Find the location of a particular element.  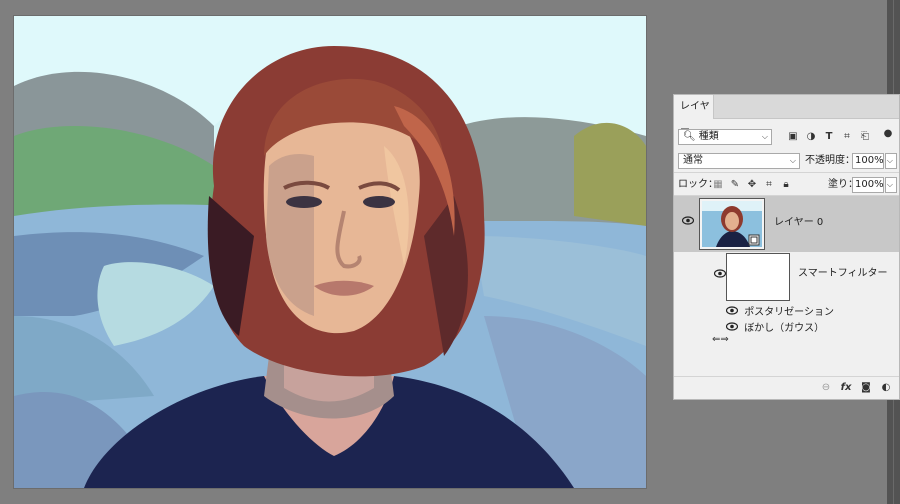

blend-mode-select: 通常 ⌵ is located at coordinates (739, 161).